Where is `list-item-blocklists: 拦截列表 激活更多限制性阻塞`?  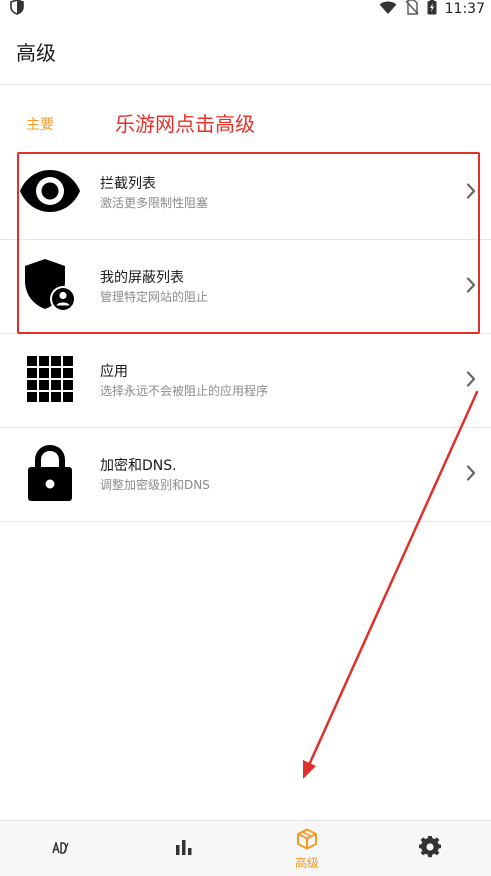 list-item-blocklists: 拦截列表 激活更多限制性阻塞 is located at coordinates (245, 193).